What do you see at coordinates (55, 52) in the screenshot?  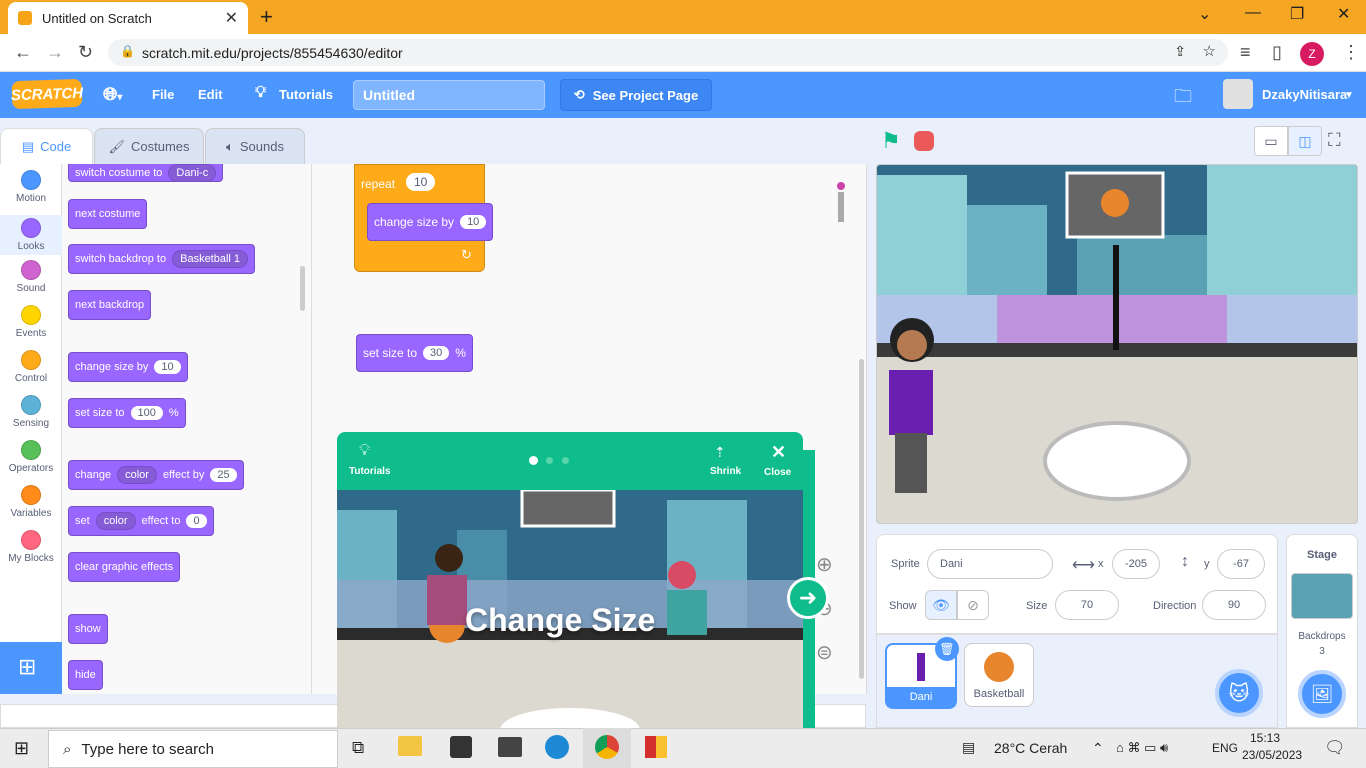 I see `forward-icon: →` at bounding box center [55, 52].